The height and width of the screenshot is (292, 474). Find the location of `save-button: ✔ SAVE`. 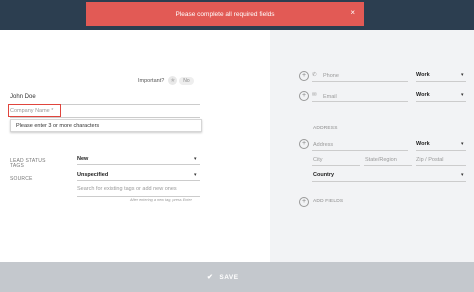

save-button: ✔ SAVE is located at coordinates (223, 277).